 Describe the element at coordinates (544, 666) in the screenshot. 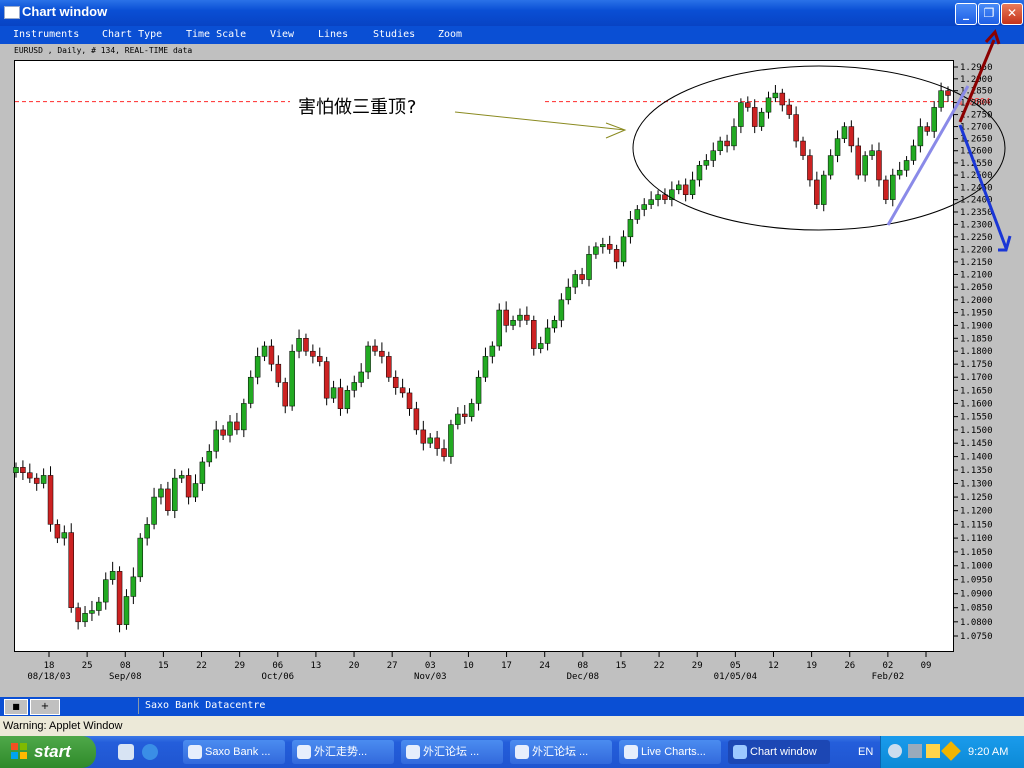

I see `x-tick-day: 24` at that location.